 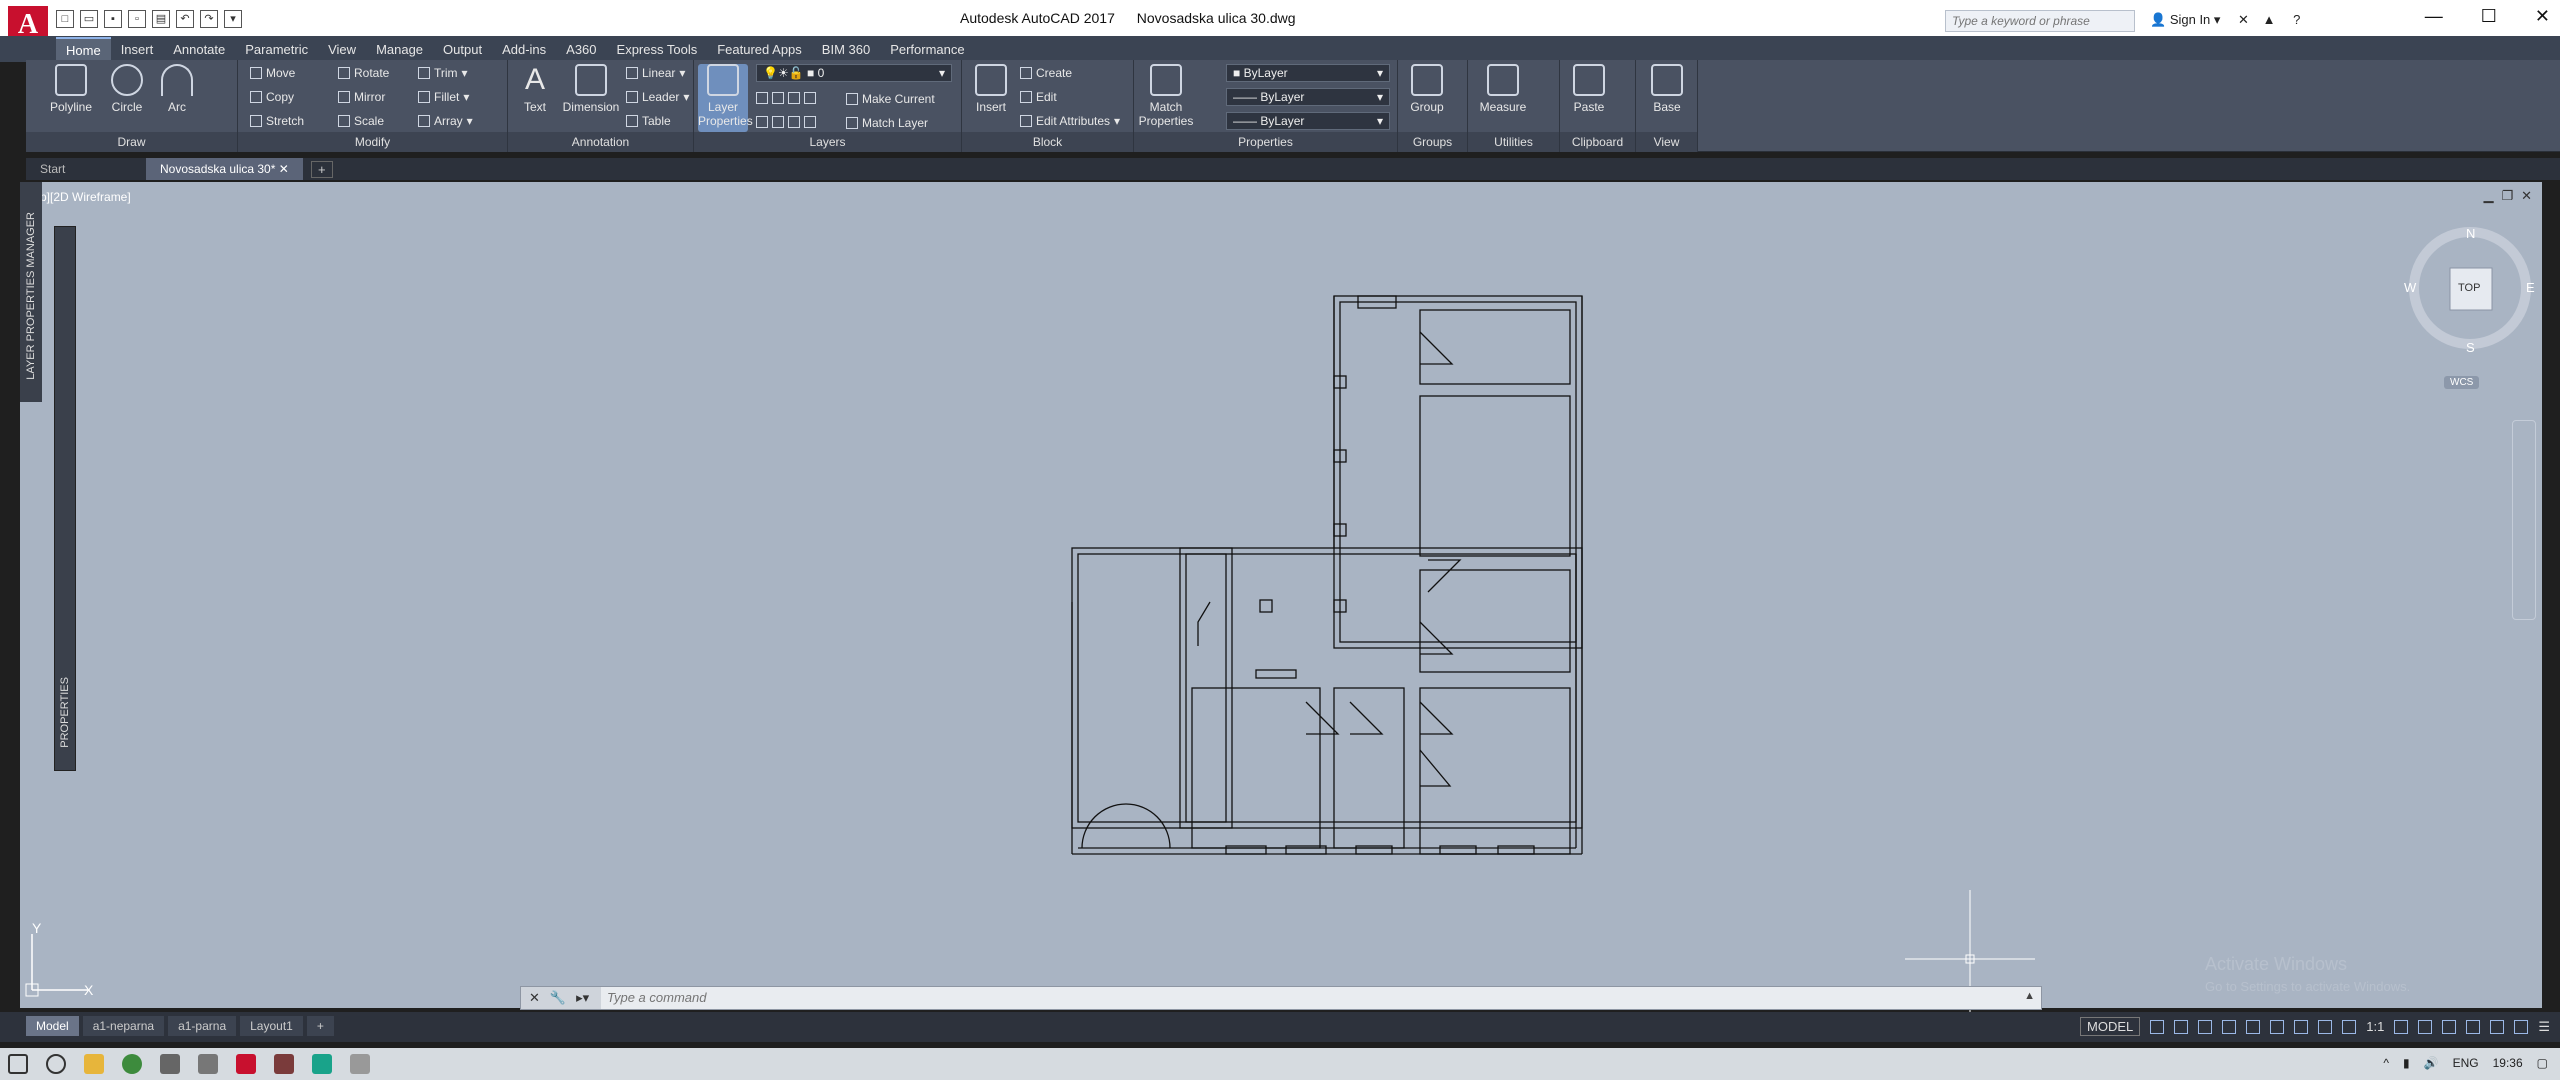 What do you see at coordinates (762, 98) in the screenshot?
I see `layer-off-icon` at bounding box center [762, 98].